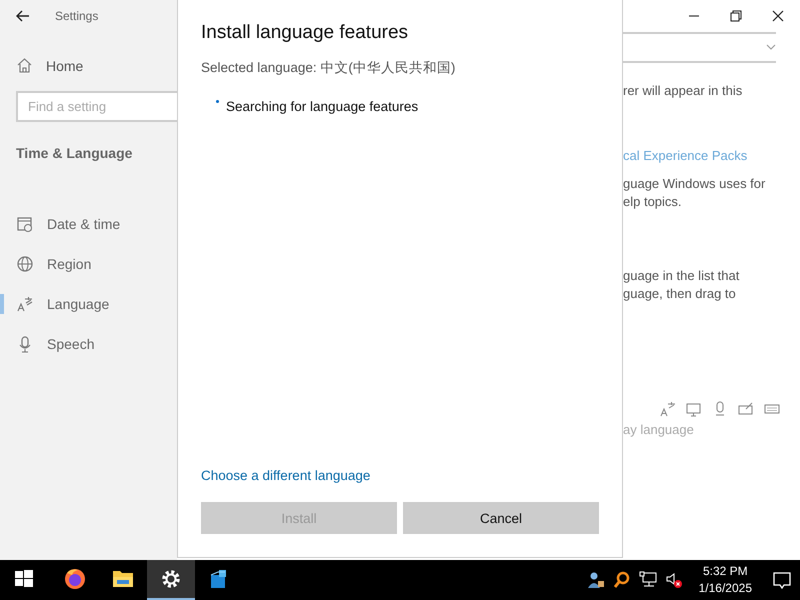 The image size is (800, 600). What do you see at coordinates (782, 580) in the screenshot?
I see `notification-icon` at bounding box center [782, 580].